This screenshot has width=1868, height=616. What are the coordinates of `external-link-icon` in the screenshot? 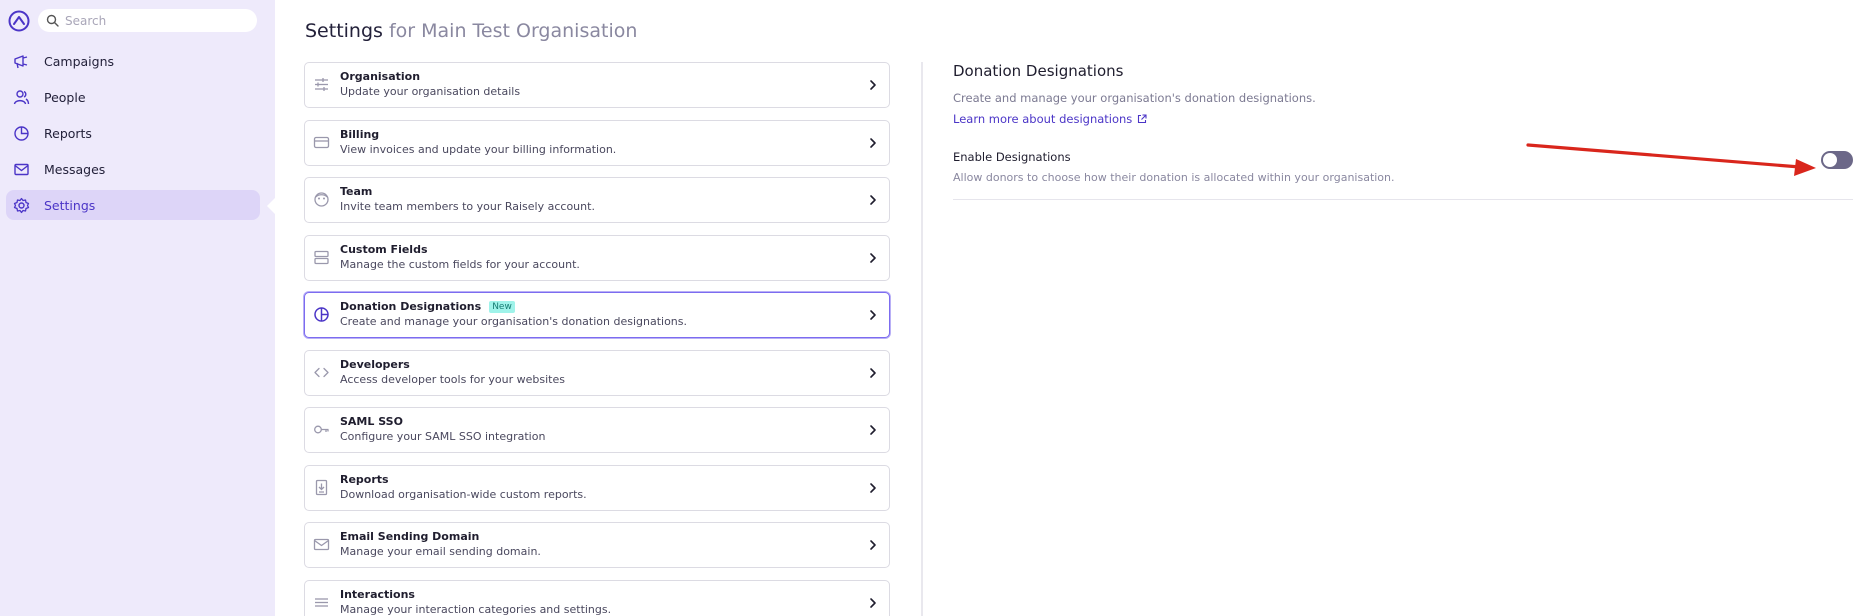 It's located at (1142, 119).